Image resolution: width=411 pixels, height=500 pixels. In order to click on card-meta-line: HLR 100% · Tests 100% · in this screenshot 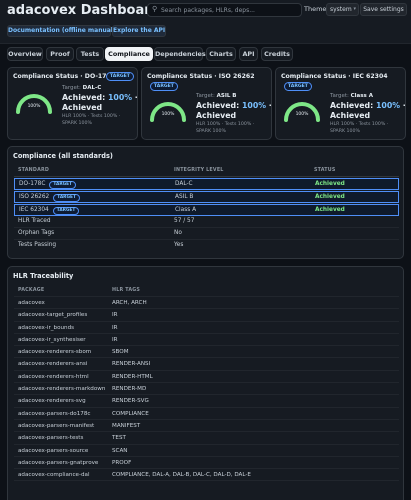, I will do `click(359, 124)`.